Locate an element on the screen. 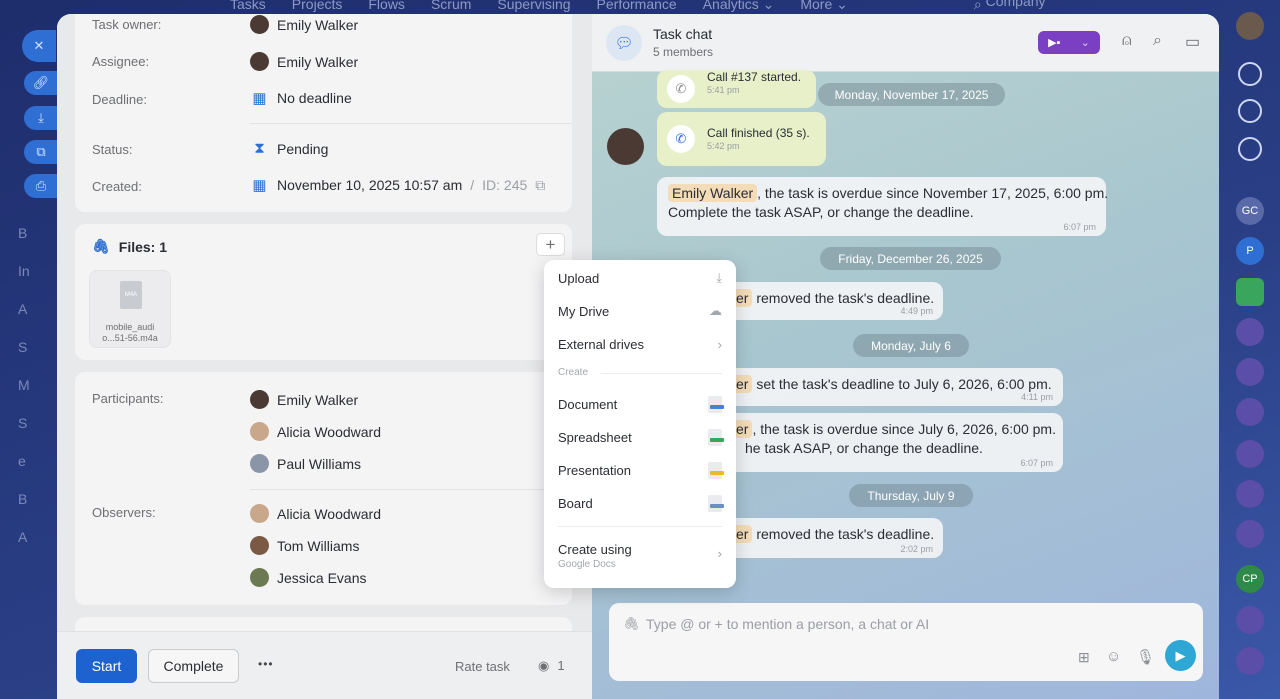 The height and width of the screenshot is (699, 1280). complete-button: Complete is located at coordinates (193, 666).